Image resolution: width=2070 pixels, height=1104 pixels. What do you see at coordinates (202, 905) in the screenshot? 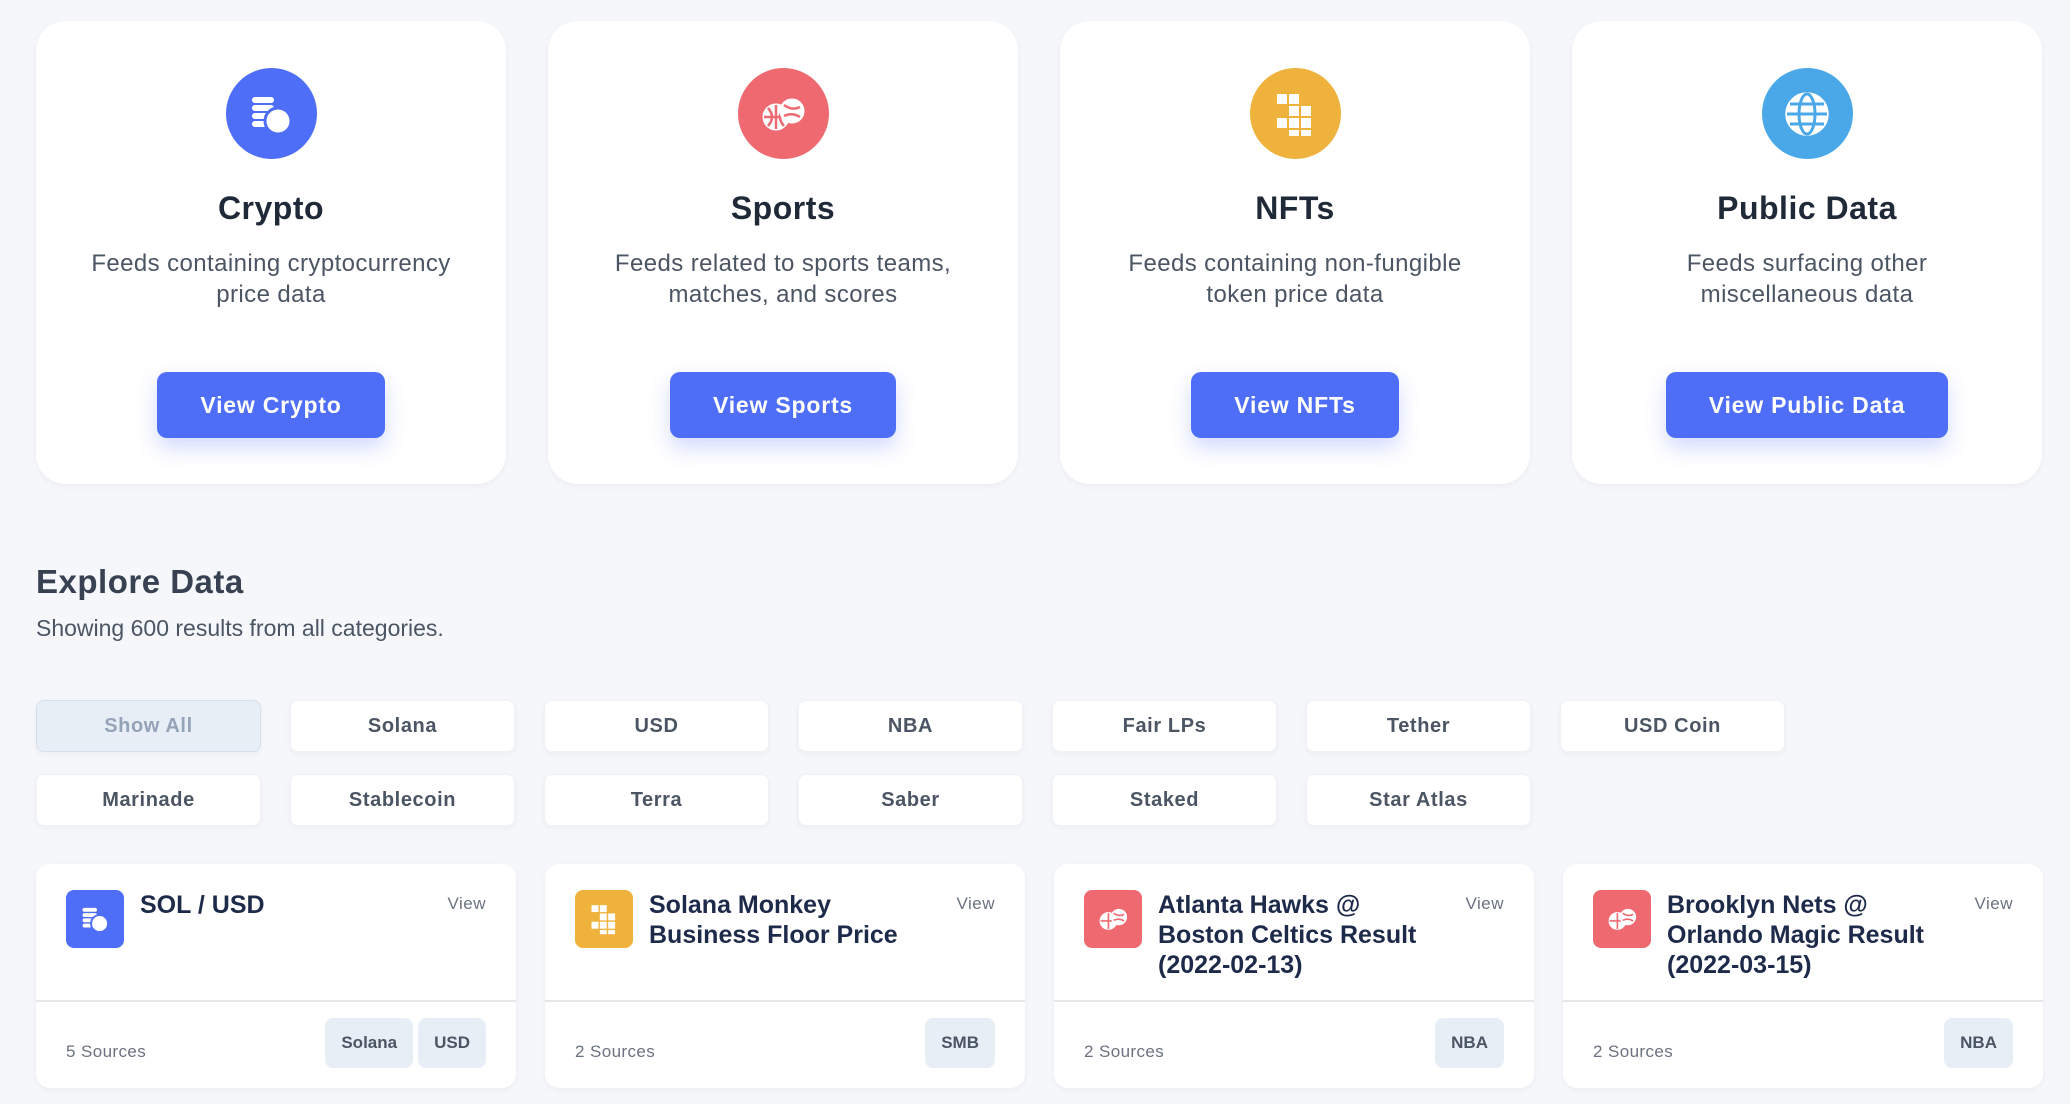
I see `feed-title: SOL / USD` at bounding box center [202, 905].